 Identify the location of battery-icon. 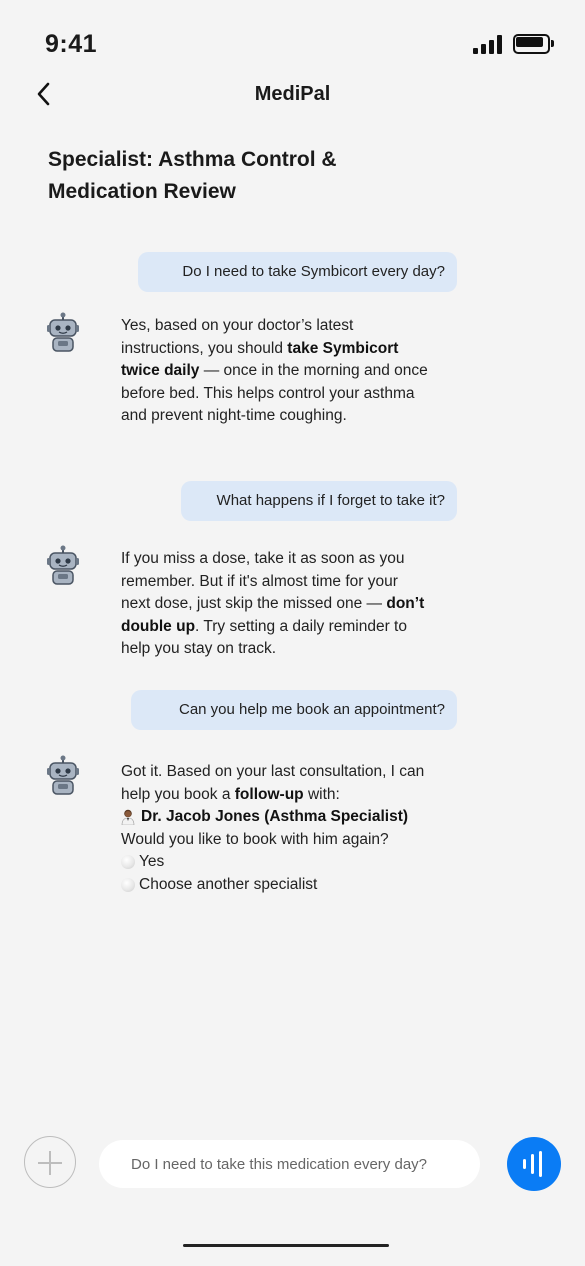
(534, 44).